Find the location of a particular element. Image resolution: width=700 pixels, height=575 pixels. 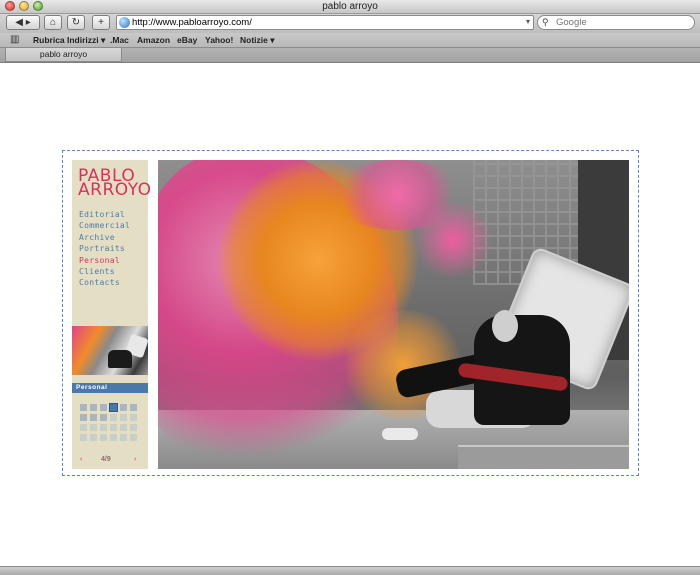

photo-curb is located at coordinates (543, 457).